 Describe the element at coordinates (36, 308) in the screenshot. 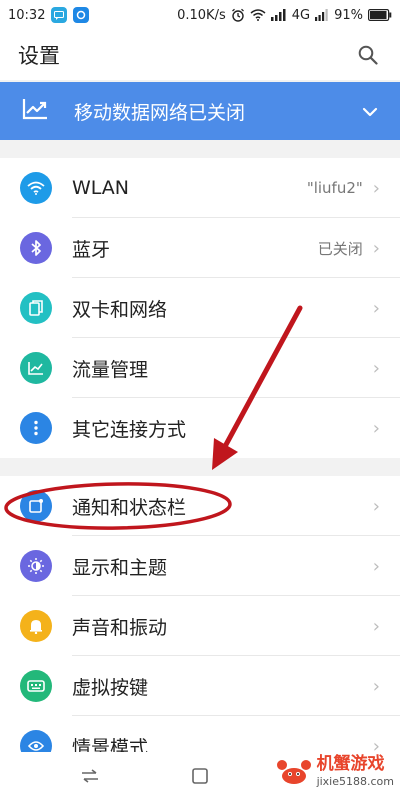

I see `sim-card-icon` at that location.